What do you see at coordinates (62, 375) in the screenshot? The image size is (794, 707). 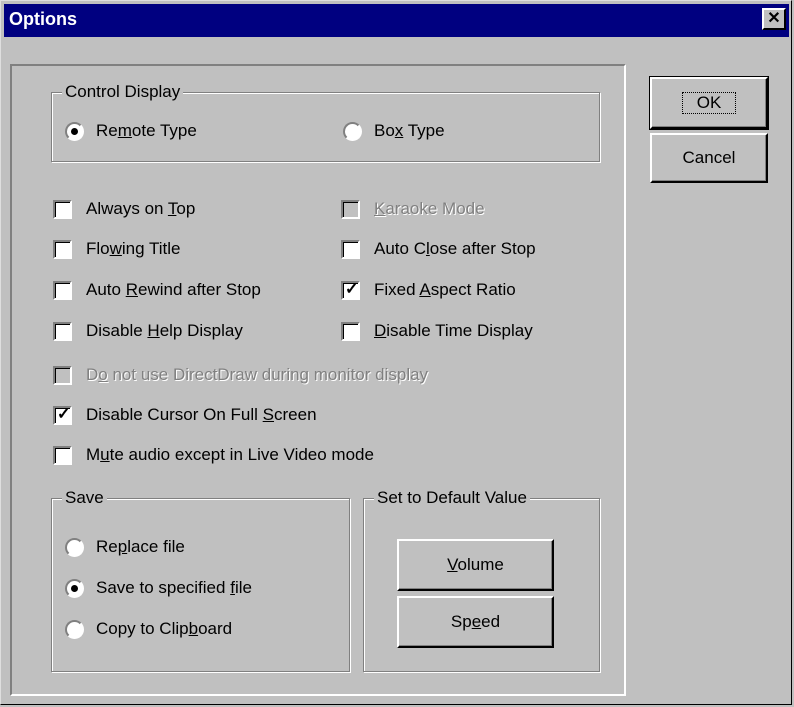 I see `no-directdraw-box` at bounding box center [62, 375].